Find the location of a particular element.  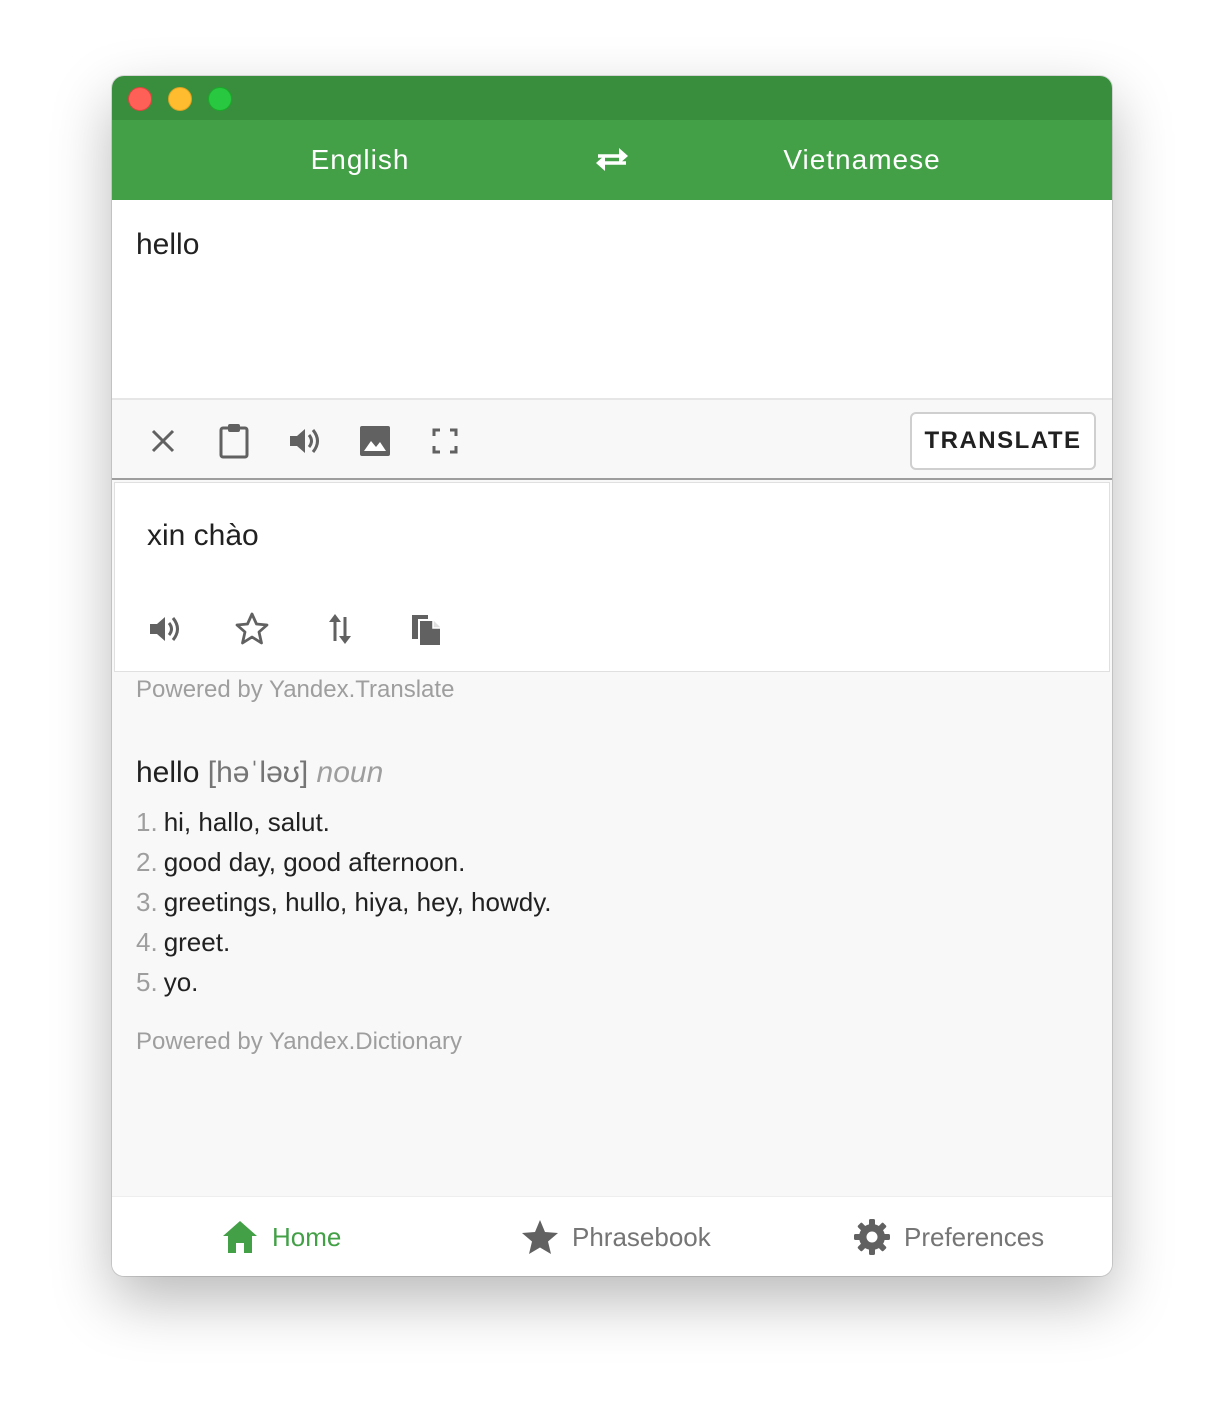

definition-number: 5. is located at coordinates (147, 982).